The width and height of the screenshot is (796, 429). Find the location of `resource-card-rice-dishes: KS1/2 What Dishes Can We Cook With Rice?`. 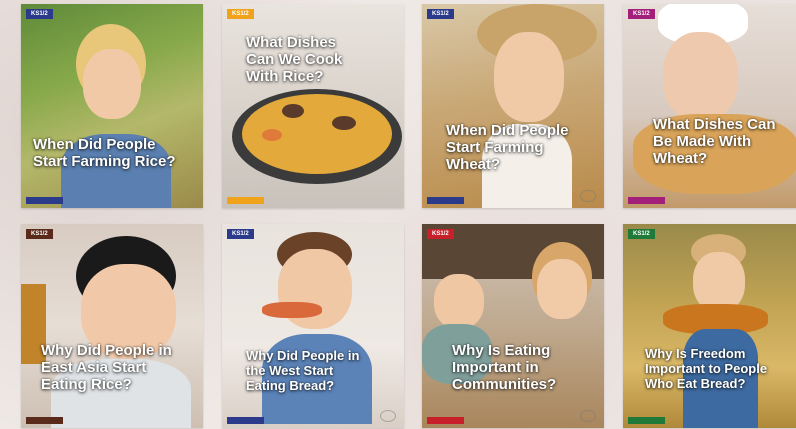

resource-card-rice-dishes: KS1/2 What Dishes Can We Cook With Rice? is located at coordinates (313, 106).